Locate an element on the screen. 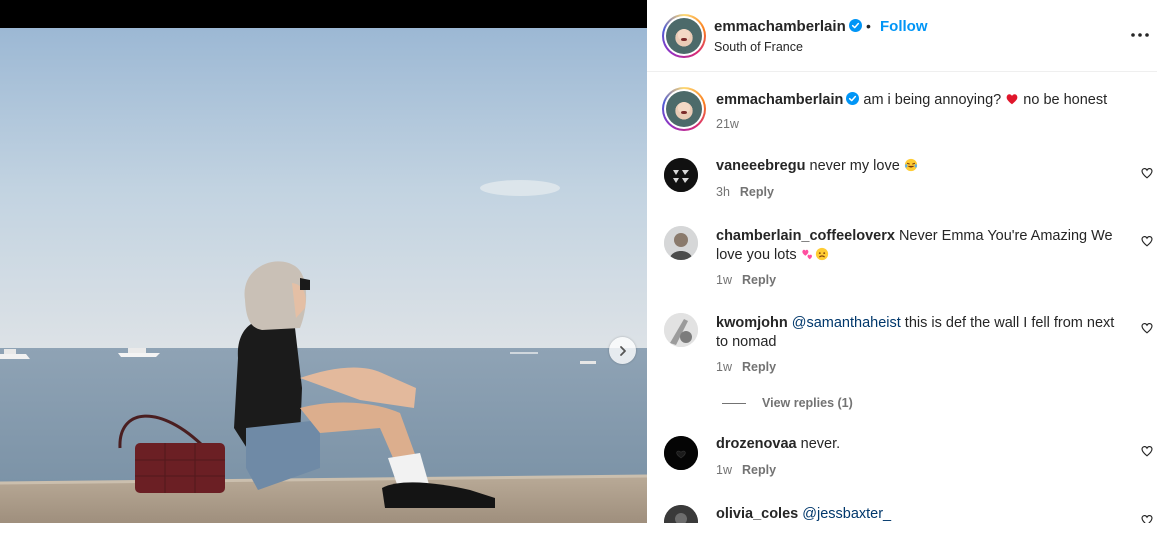 The height and width of the screenshot is (537, 1170). view-replies-label: View replies (1) is located at coordinates (807, 403).